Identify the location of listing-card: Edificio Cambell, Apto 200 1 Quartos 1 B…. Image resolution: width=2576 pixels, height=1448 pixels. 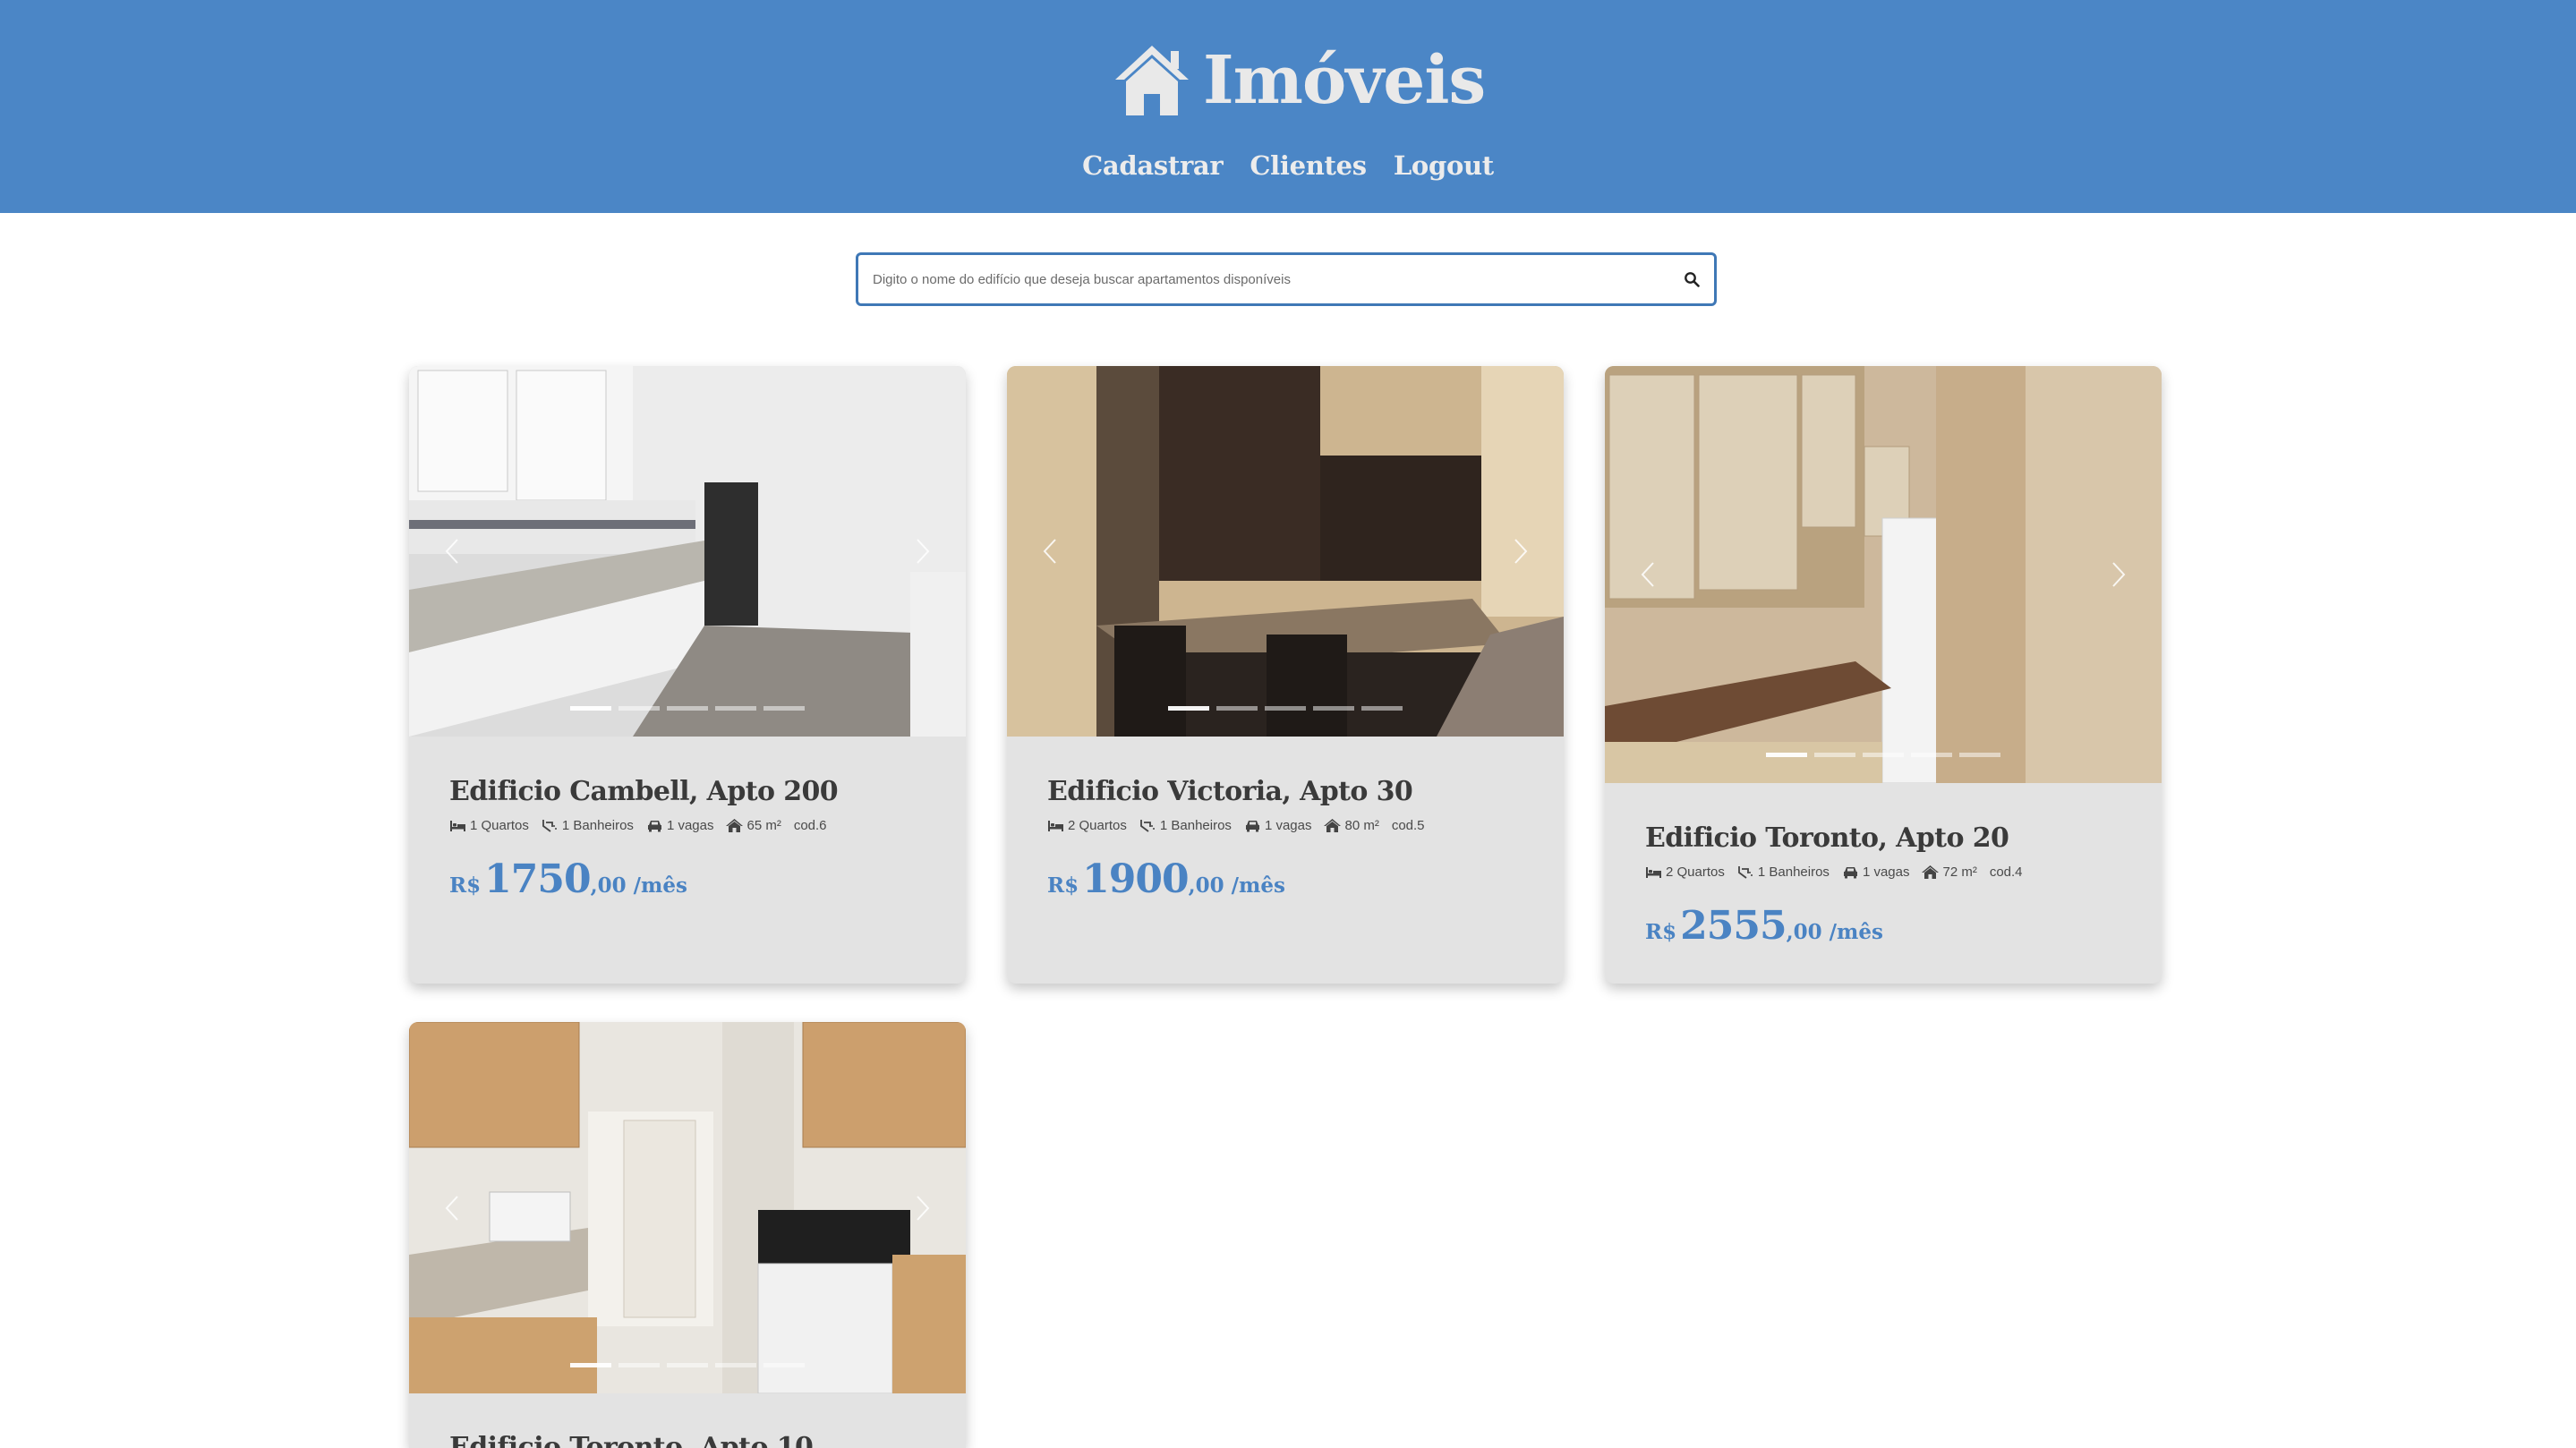
(687, 675).